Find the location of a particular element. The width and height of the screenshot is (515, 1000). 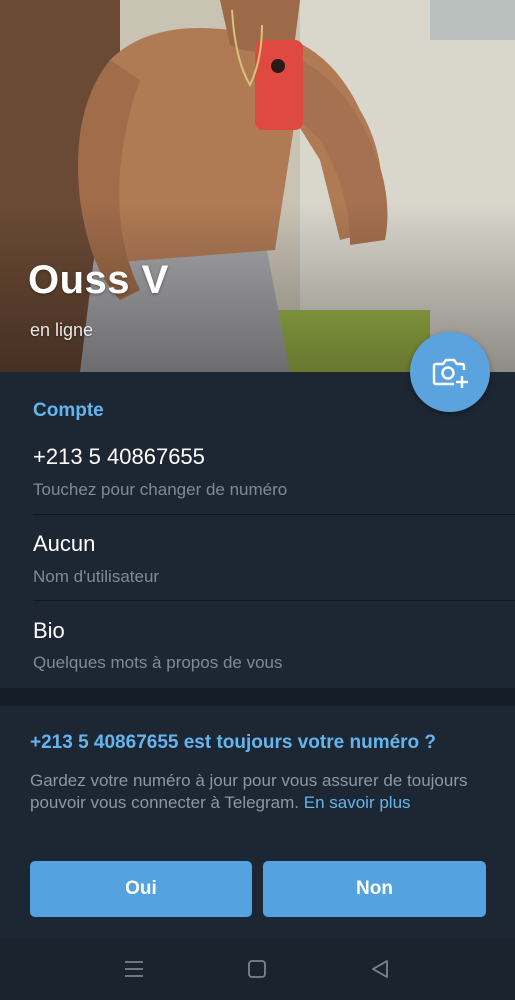

bio-row: Bio Quelques mots à propos de vous is located at coordinates (257, 644).